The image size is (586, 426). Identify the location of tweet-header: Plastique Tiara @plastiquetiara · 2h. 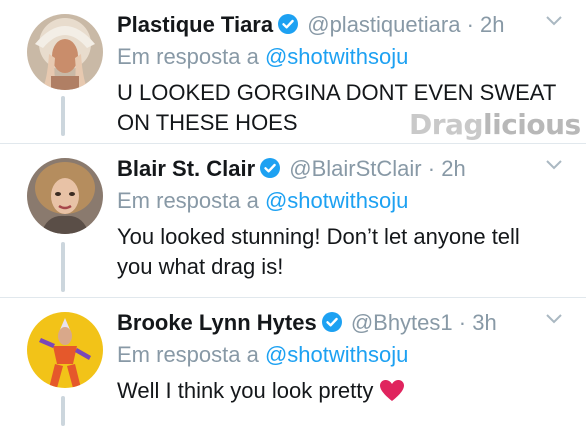
(311, 26).